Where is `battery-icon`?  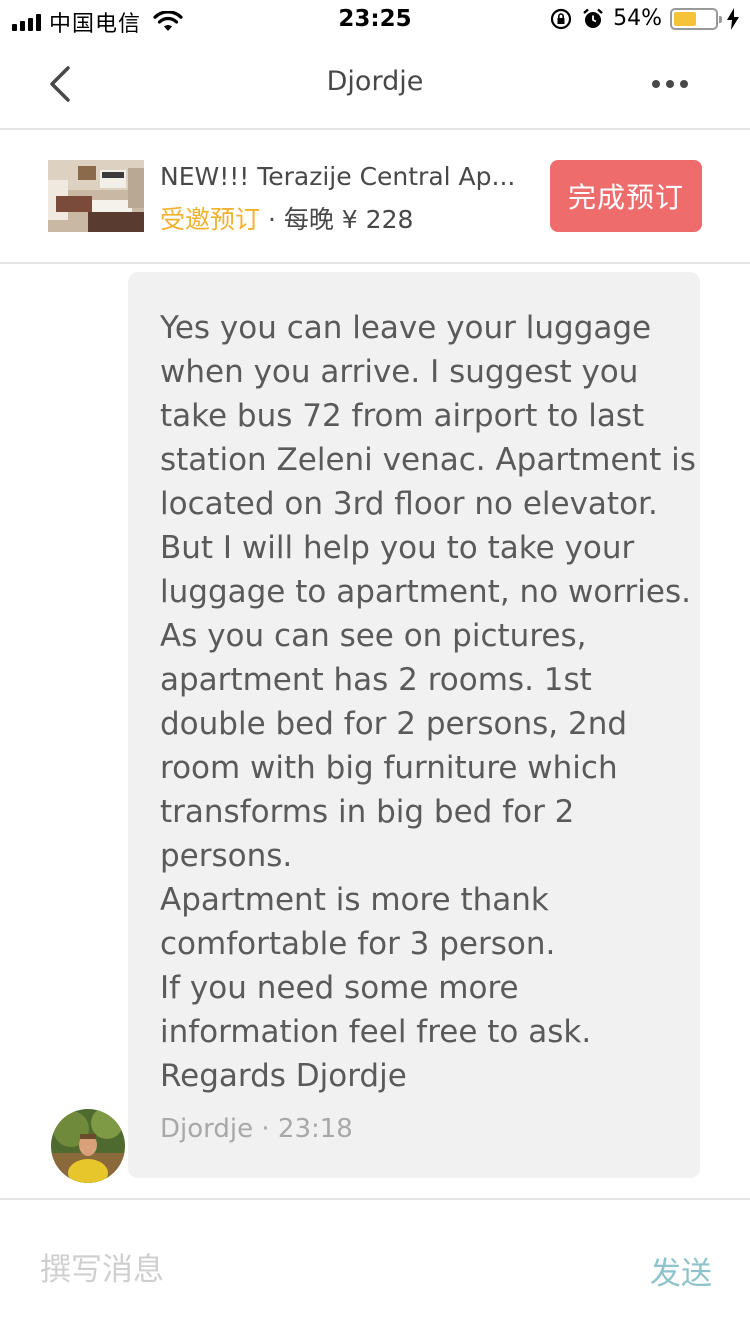 battery-icon is located at coordinates (696, 18).